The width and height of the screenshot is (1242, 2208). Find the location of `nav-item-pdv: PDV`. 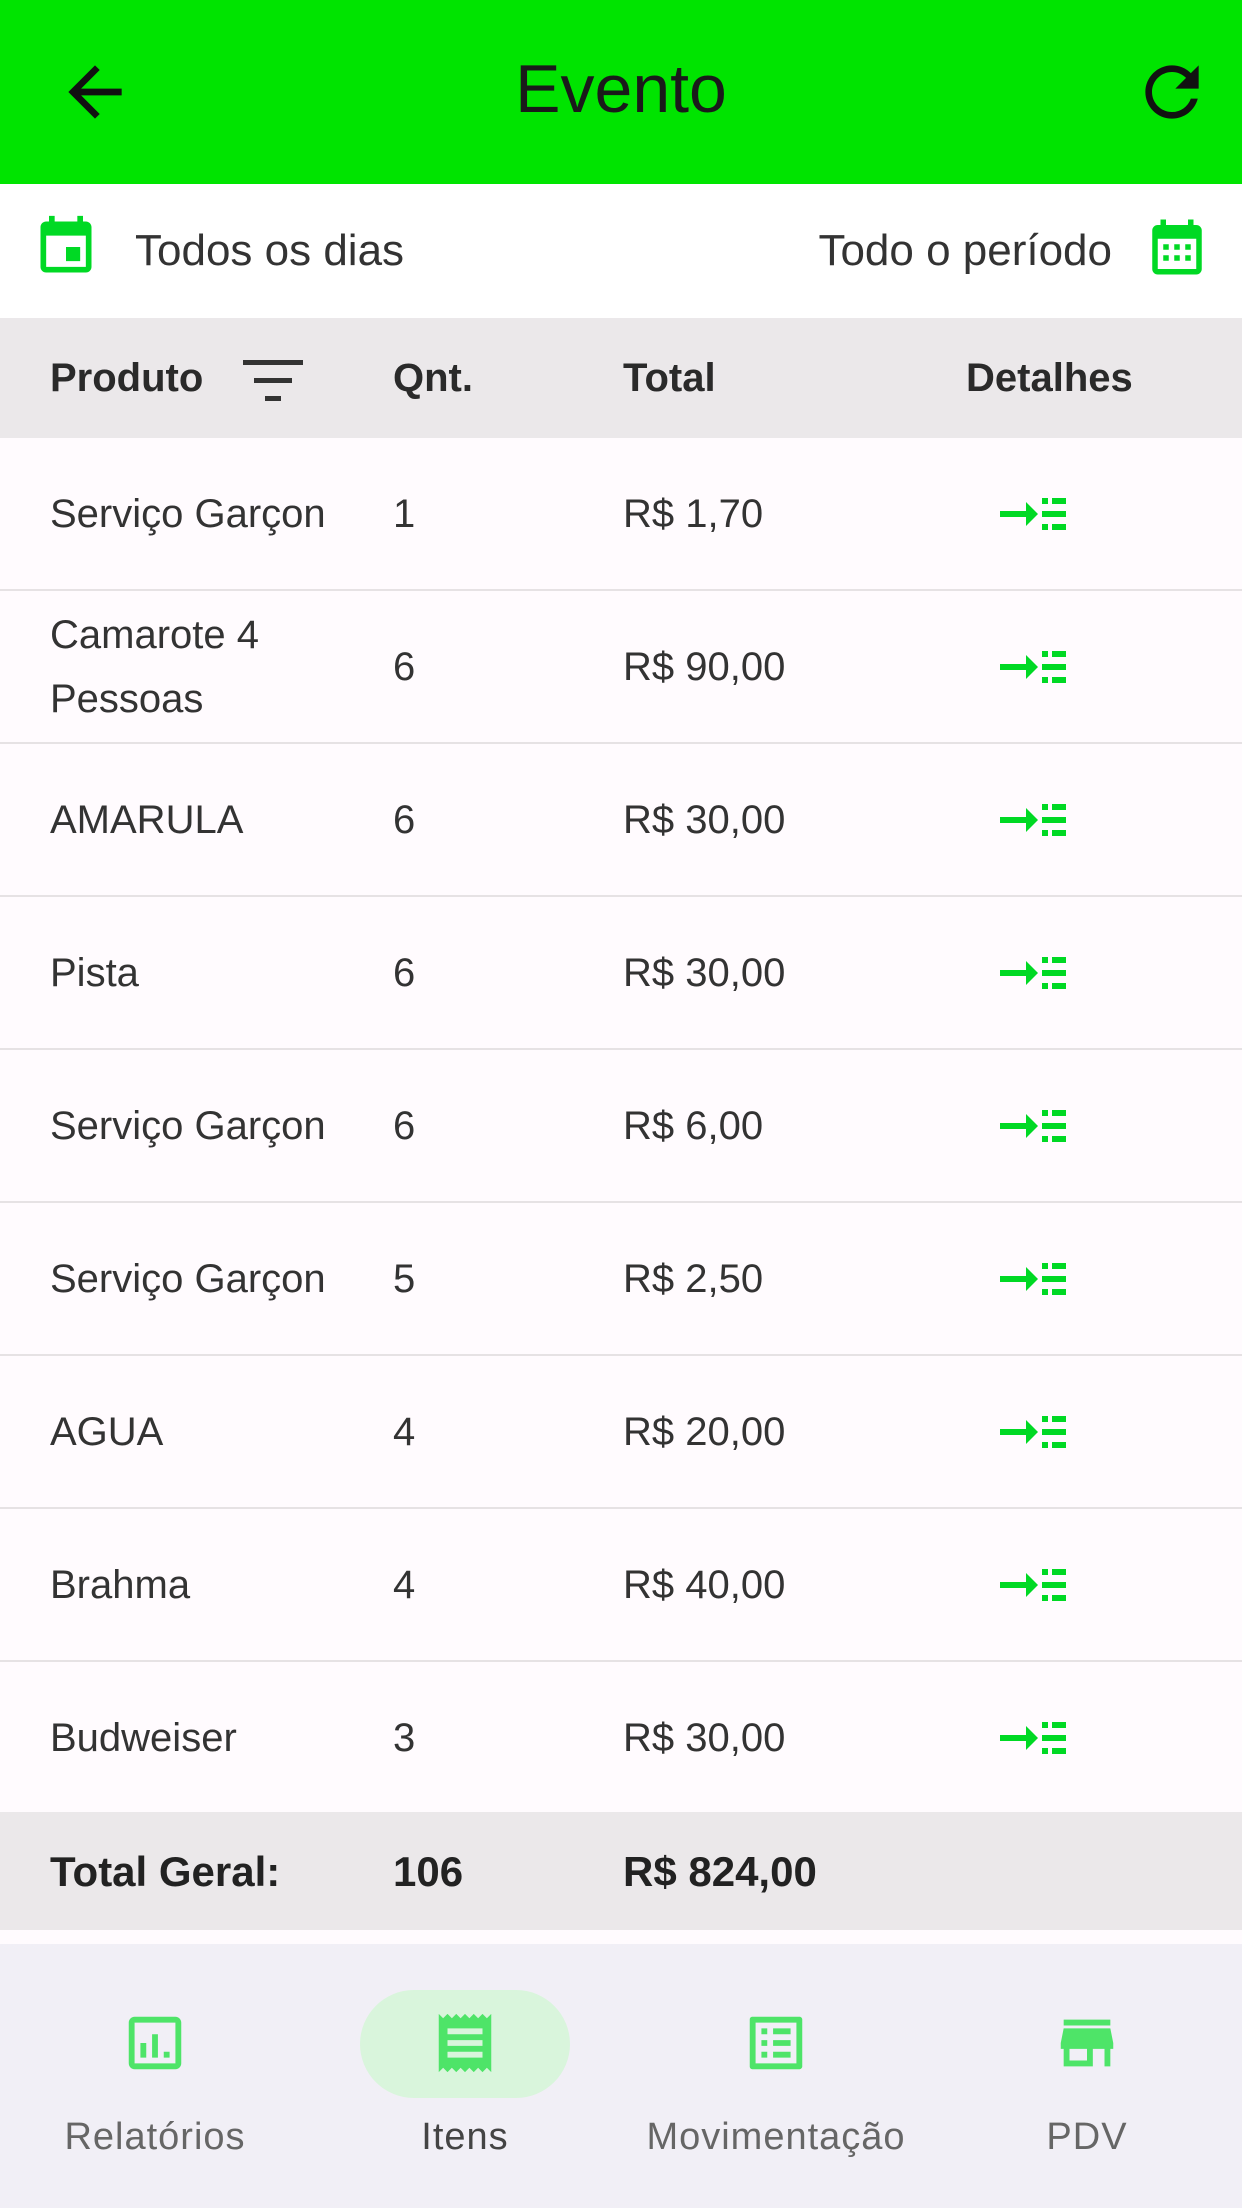

nav-item-pdv: PDV is located at coordinates (1087, 2076).